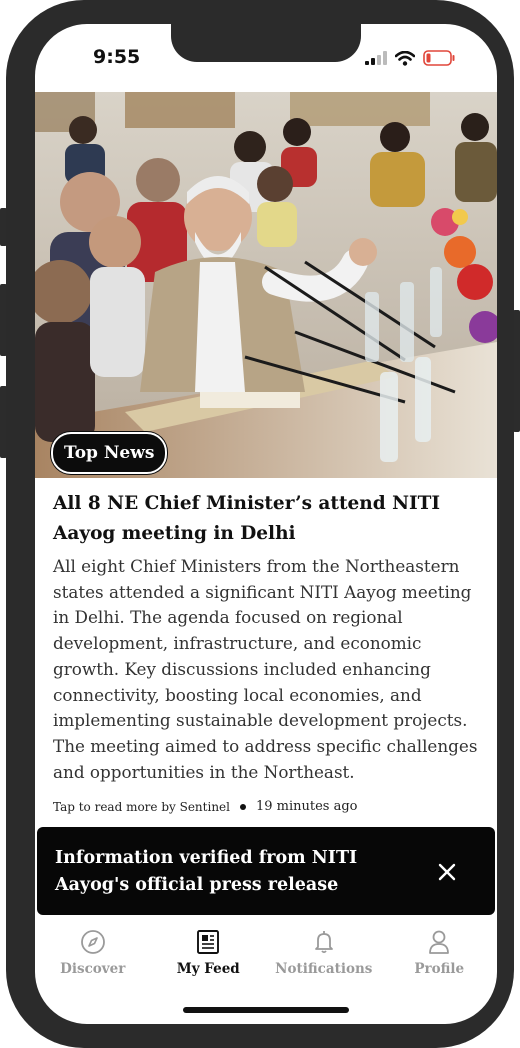 Image resolution: width=520 pixels, height=1048 pixels. Describe the element at coordinates (93, 969) in the screenshot. I see `nav-label-discover: Discover` at that location.